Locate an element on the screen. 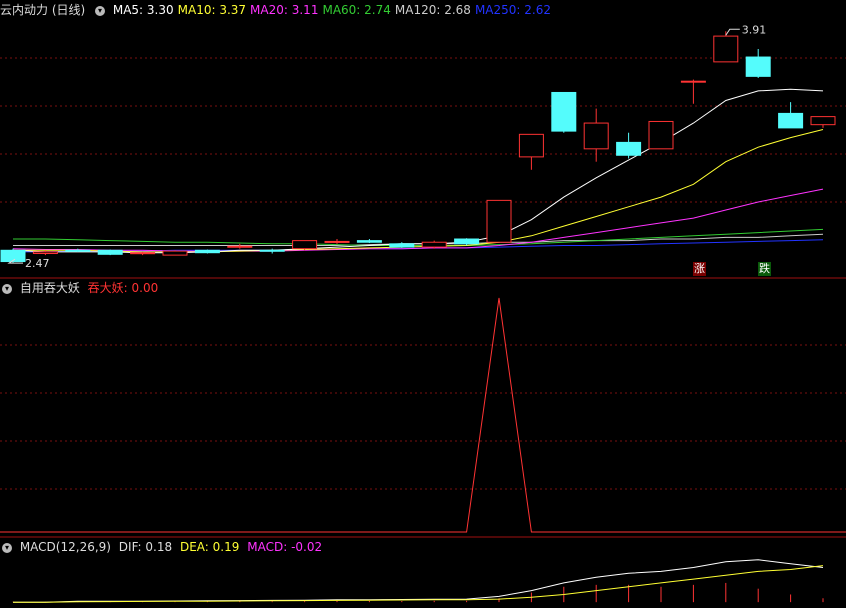 This screenshot has width=846, height=608. high-price-label: 3.91 is located at coordinates (754, 29).